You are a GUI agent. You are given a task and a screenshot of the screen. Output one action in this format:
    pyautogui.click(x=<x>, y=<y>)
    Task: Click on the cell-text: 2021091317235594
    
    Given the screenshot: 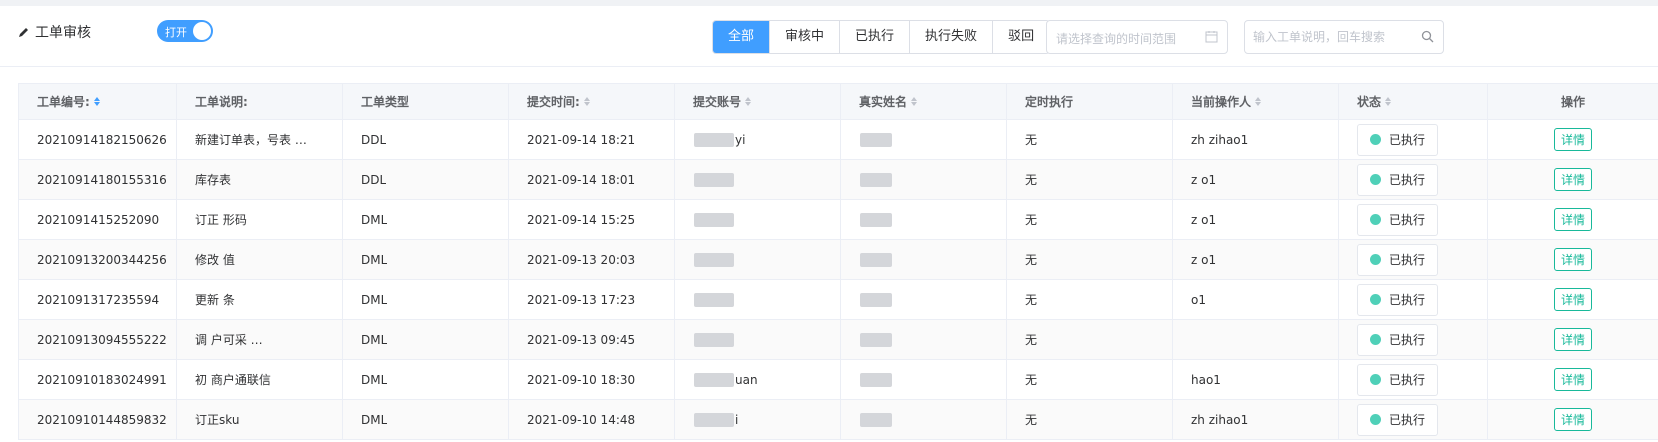 What is the action you would take?
    pyautogui.click(x=98, y=299)
    